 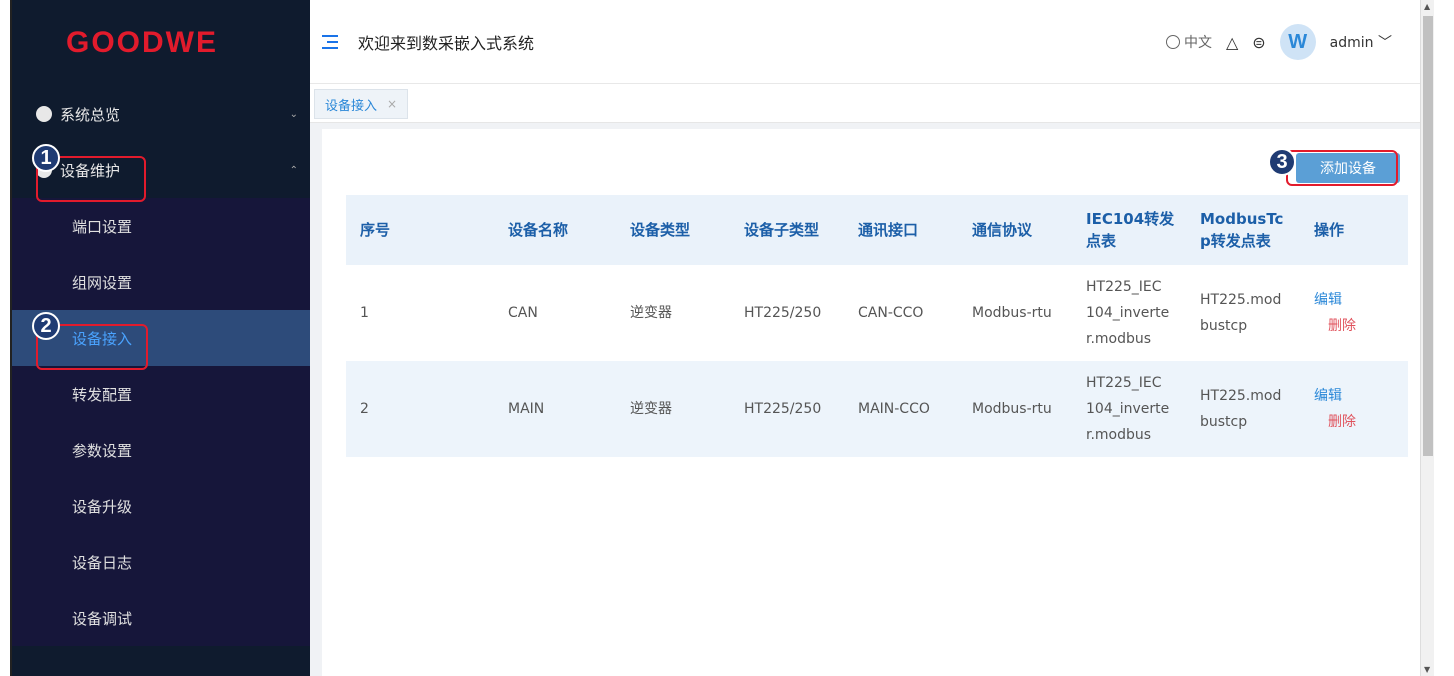 What do you see at coordinates (523, 313) in the screenshot?
I see `cell-name: CAN` at bounding box center [523, 313].